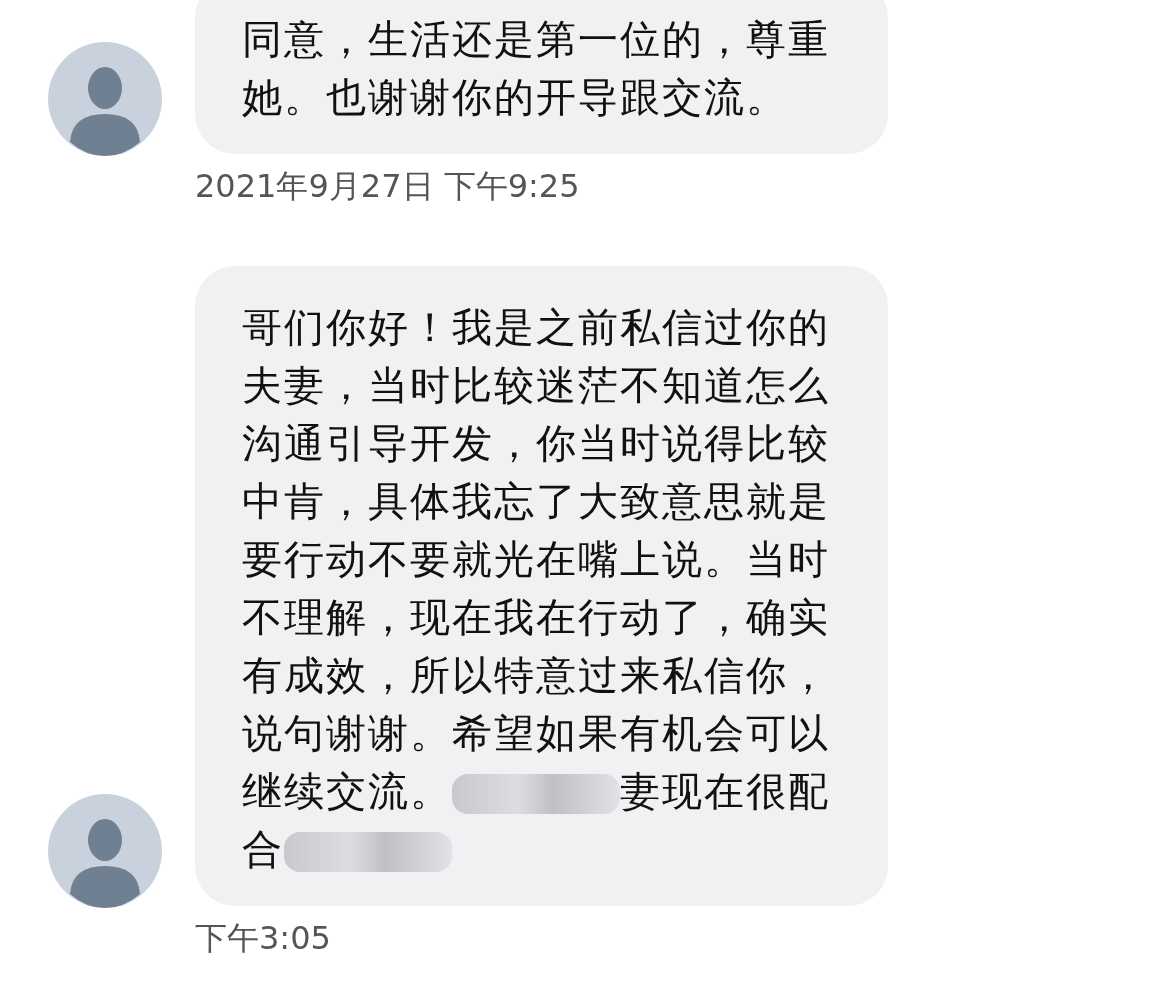 The width and height of the screenshot is (1152, 1001). What do you see at coordinates (387, 186) in the screenshot?
I see `message-time: 2021年9月27日 下午9:25` at bounding box center [387, 186].